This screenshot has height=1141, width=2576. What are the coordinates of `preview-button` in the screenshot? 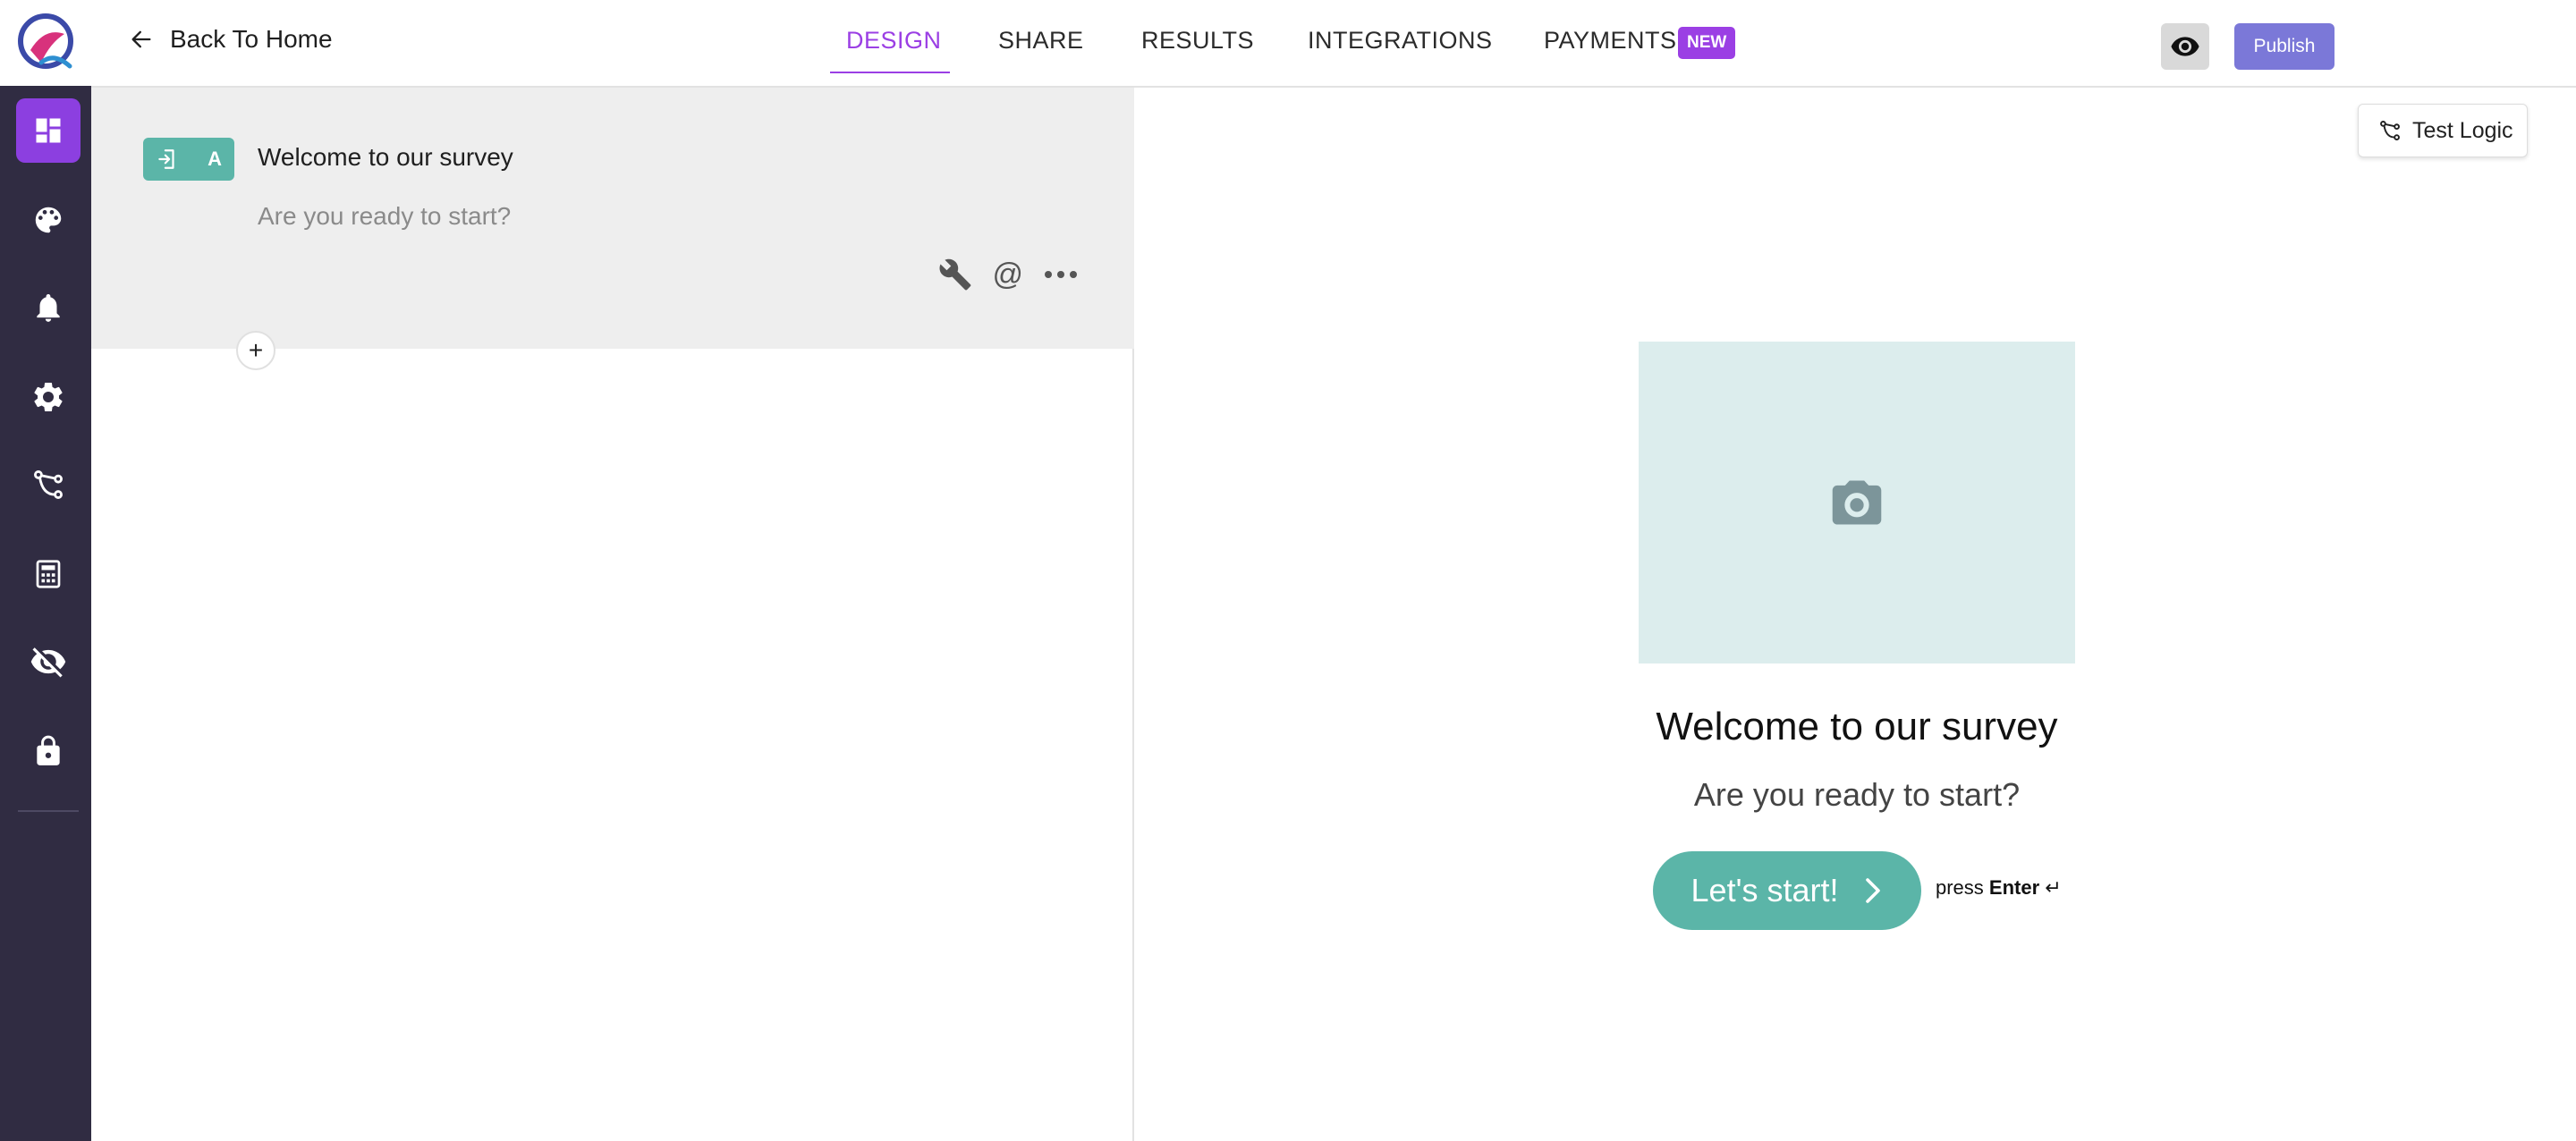 It's located at (2185, 47).